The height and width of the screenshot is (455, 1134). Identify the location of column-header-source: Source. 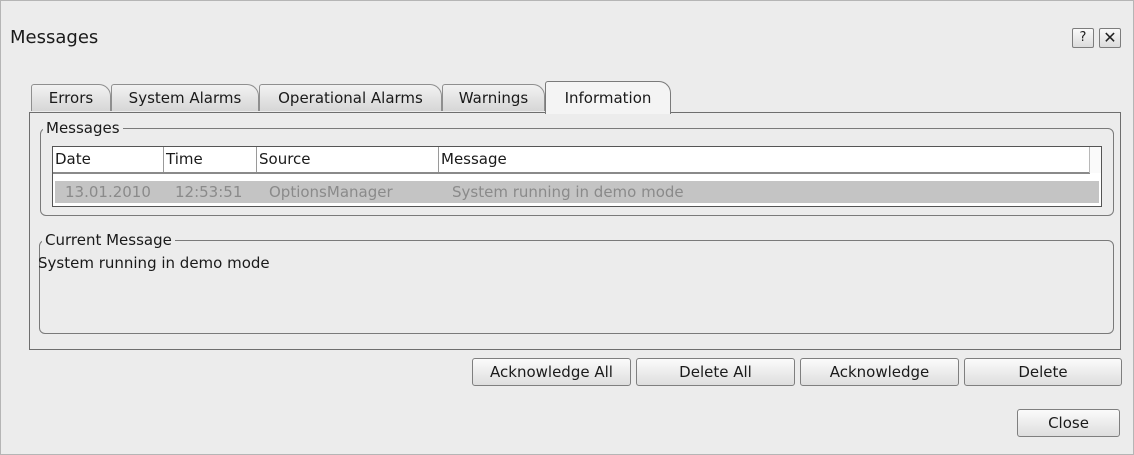
(347, 159).